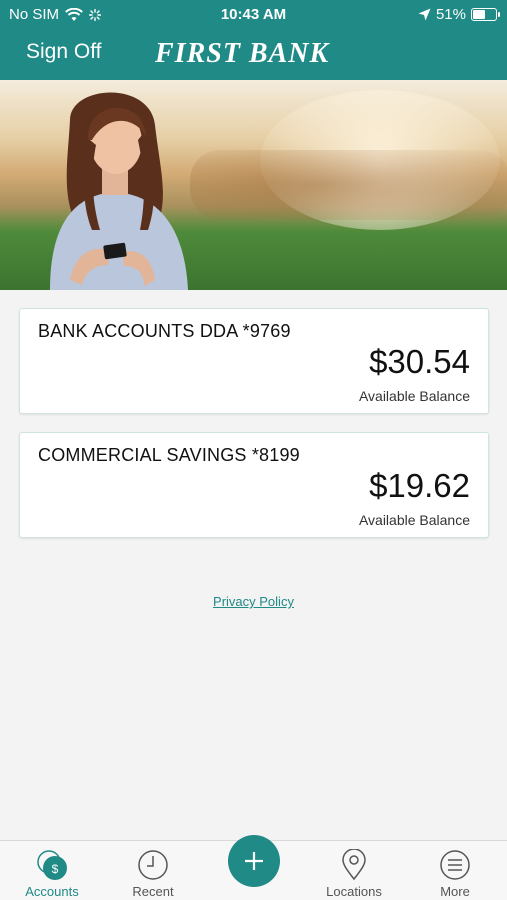 The height and width of the screenshot is (900, 507). I want to click on account-balance: $30.54, so click(419, 361).